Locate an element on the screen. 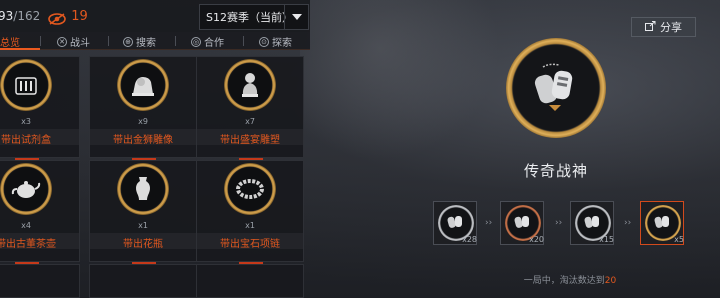 This screenshot has width=720, height=298. season-label: S12赛季（当前） is located at coordinates (249, 17).